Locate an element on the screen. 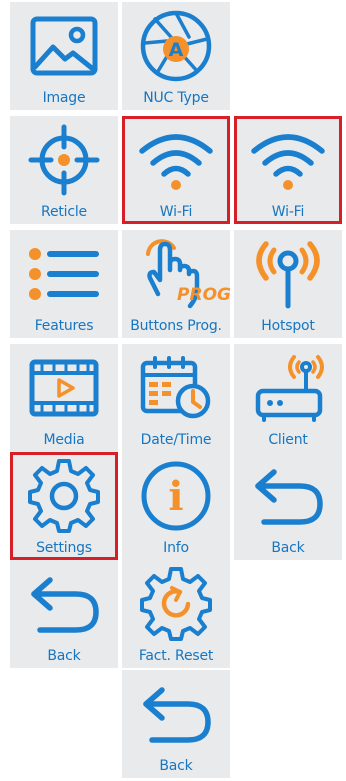  nuc-badge: A is located at coordinates (176, 50).